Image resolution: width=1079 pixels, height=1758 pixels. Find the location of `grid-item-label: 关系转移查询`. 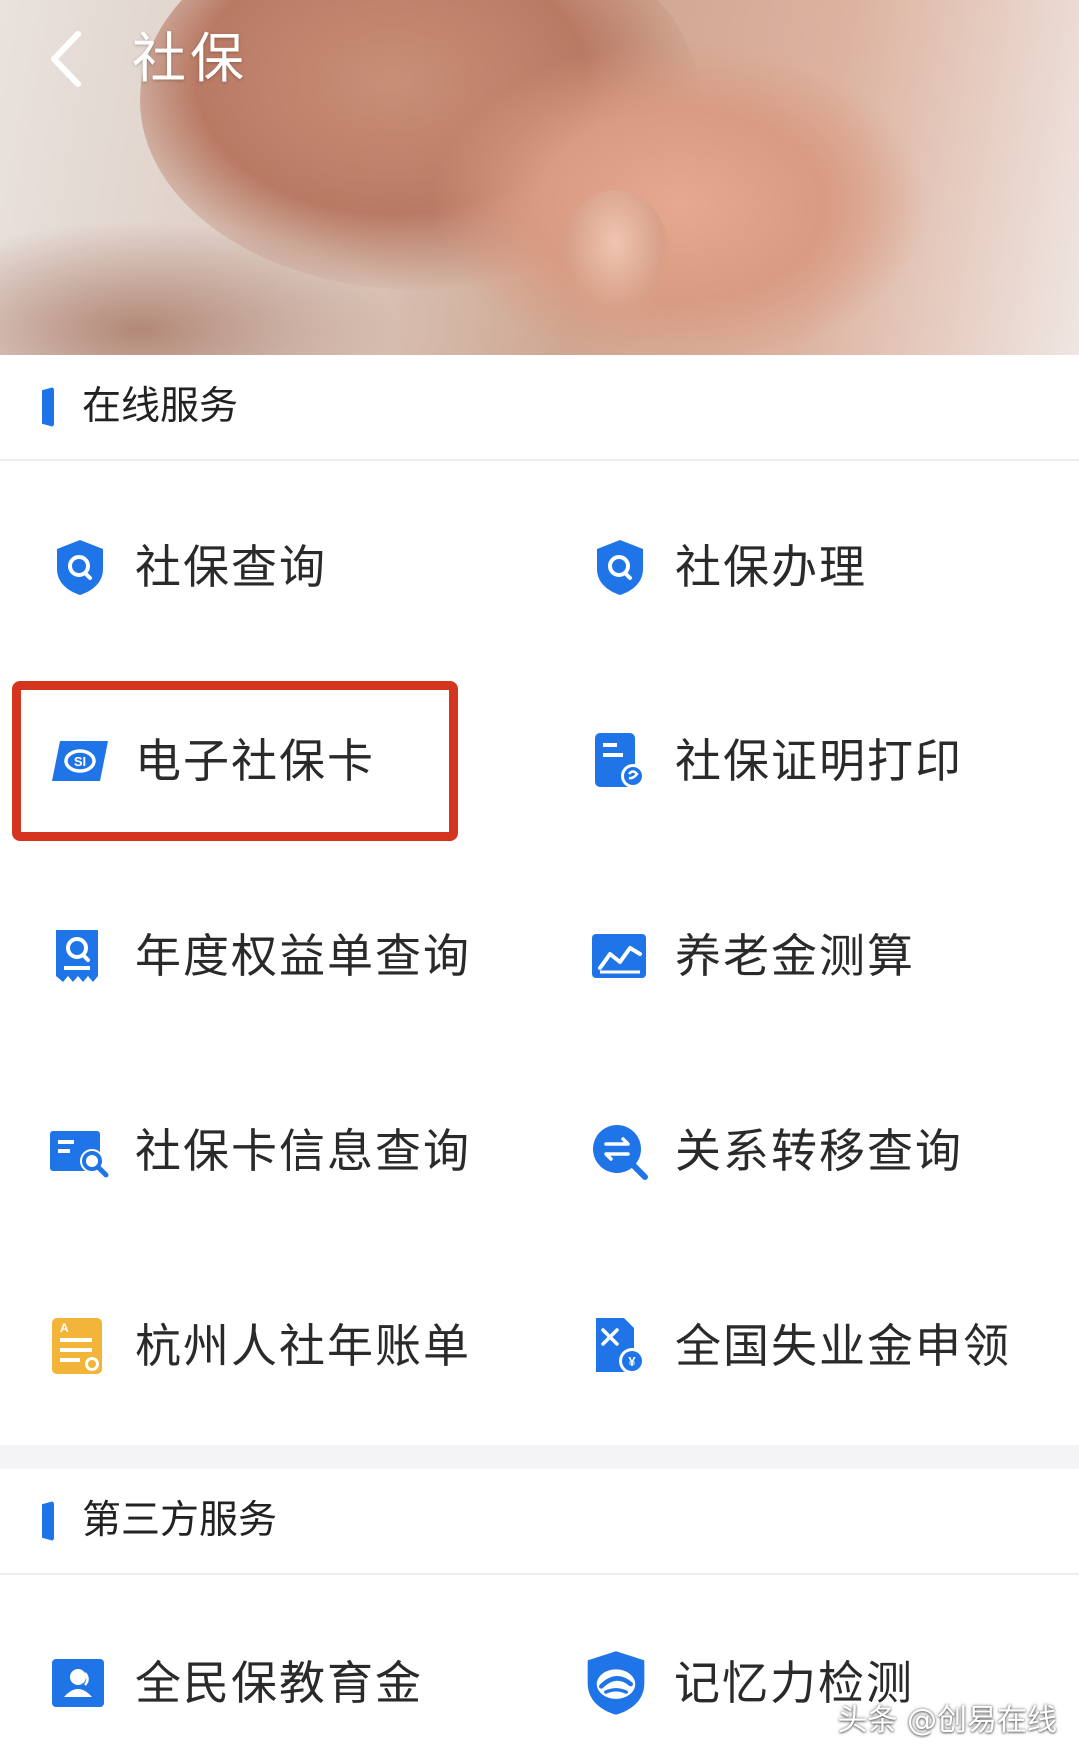

grid-item-label: 关系转移查询 is located at coordinates (819, 1151).